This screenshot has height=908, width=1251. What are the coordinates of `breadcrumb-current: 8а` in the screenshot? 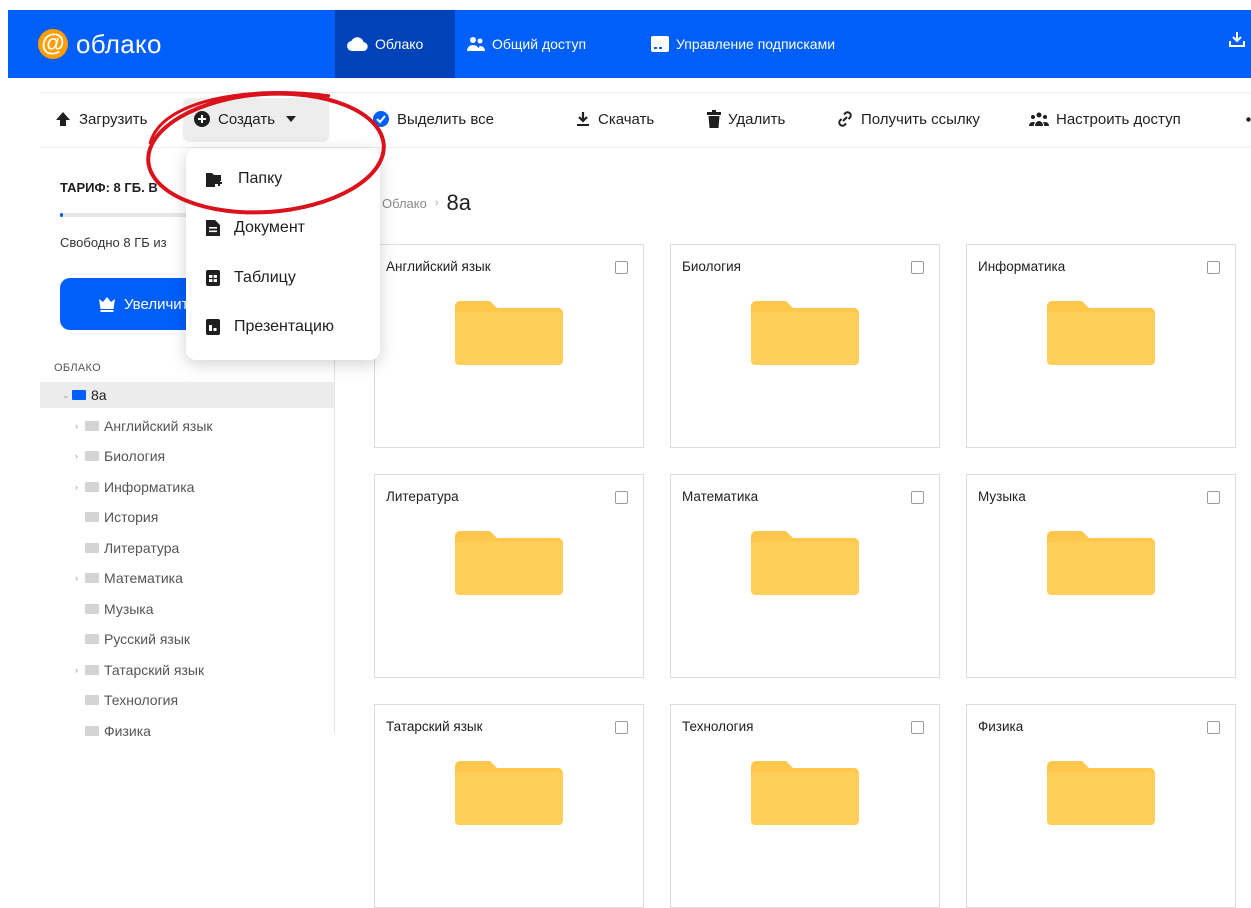 It's located at (459, 202).